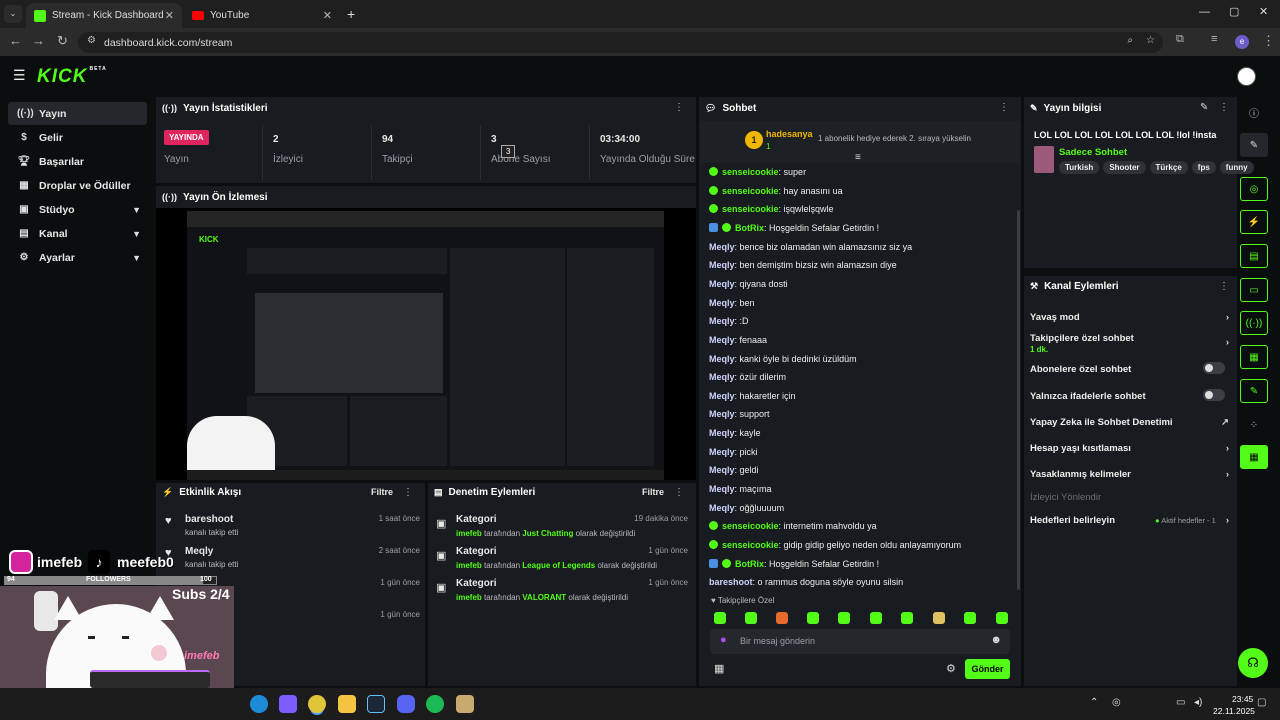 Image resolution: width=1280 pixels, height=720 pixels. I want to click on viewers-widget-icon: ◎, so click(1254, 189).